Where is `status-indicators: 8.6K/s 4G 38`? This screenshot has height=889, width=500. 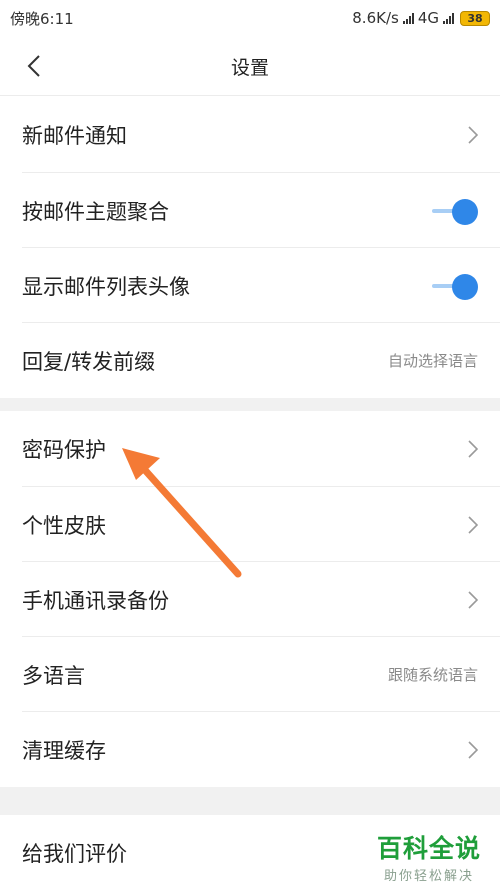
status-indicators: 8.6K/s 4G 38 is located at coordinates (421, 18).